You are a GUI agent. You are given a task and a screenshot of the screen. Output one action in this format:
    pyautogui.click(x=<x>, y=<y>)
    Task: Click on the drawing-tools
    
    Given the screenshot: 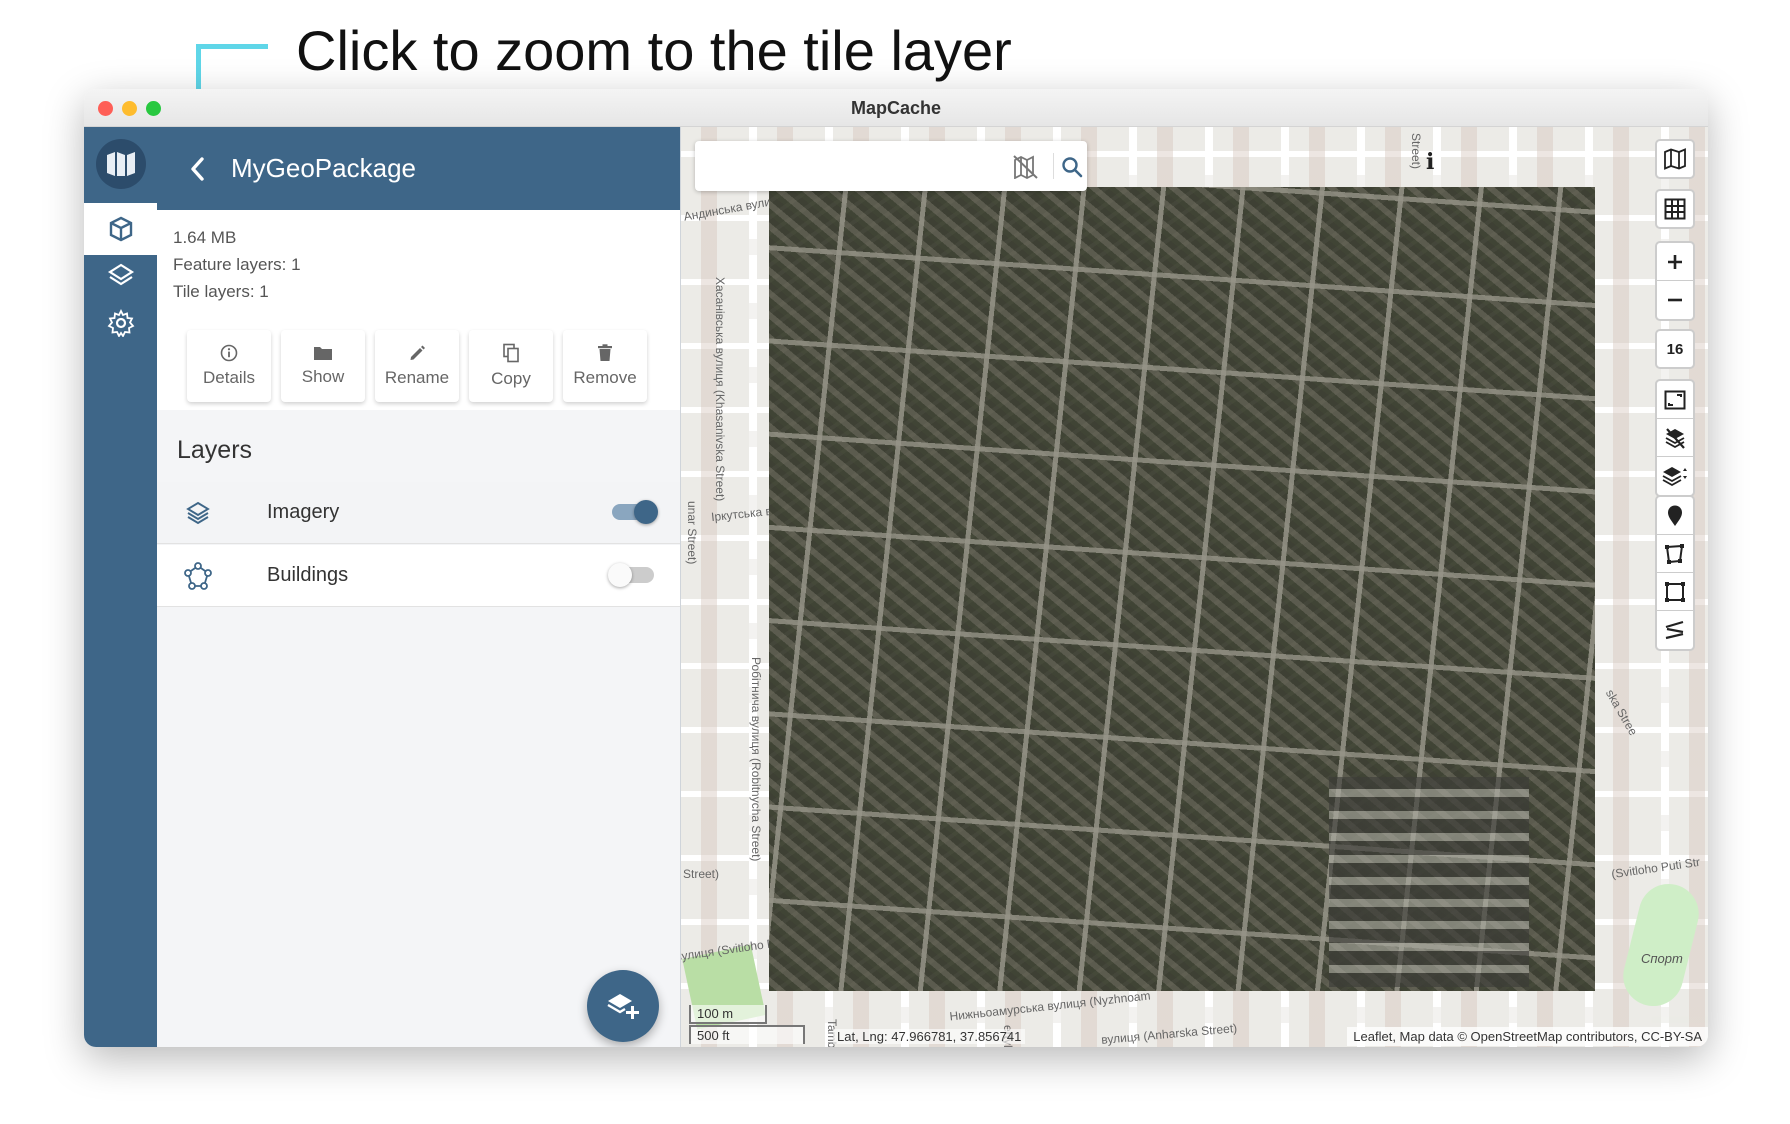 What is the action you would take?
    pyautogui.click(x=1675, y=573)
    